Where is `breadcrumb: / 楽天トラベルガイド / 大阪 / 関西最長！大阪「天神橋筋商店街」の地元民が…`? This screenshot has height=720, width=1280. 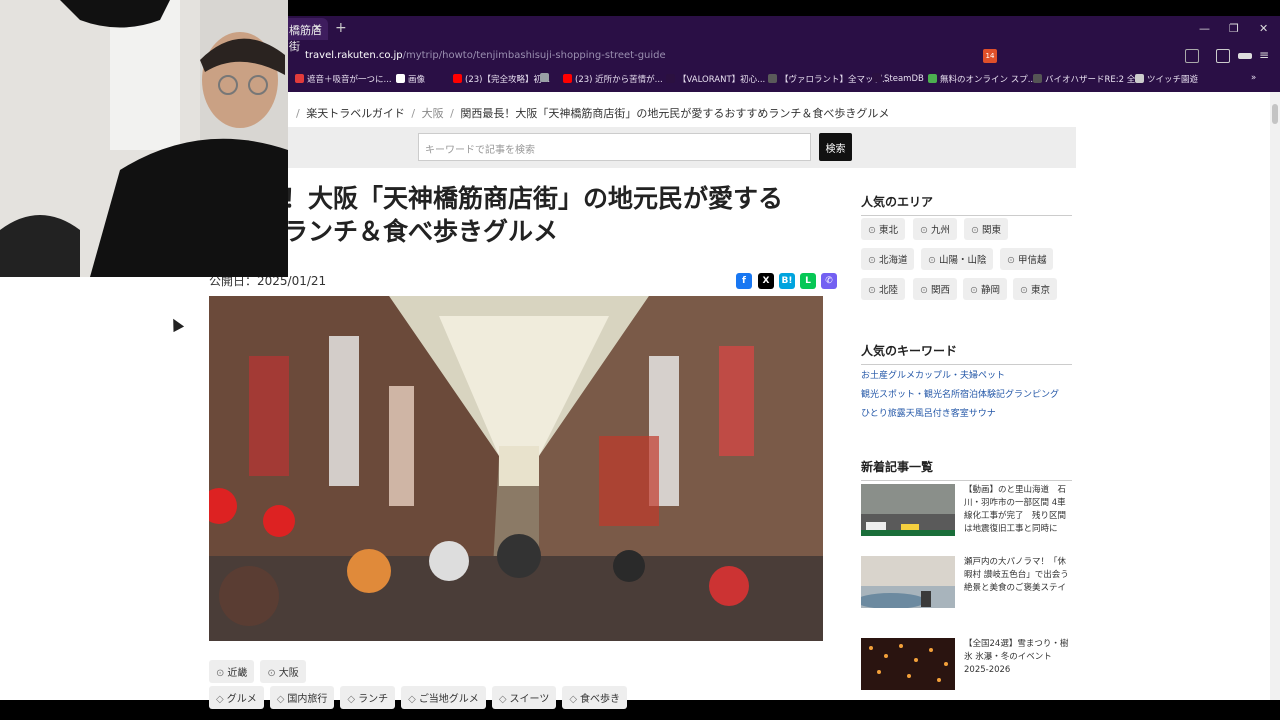 breadcrumb: / 楽天トラベルガイド / 大阪 / 関西最長！大阪「天神橋筋商店街」の地元民が… is located at coordinates (591, 113).